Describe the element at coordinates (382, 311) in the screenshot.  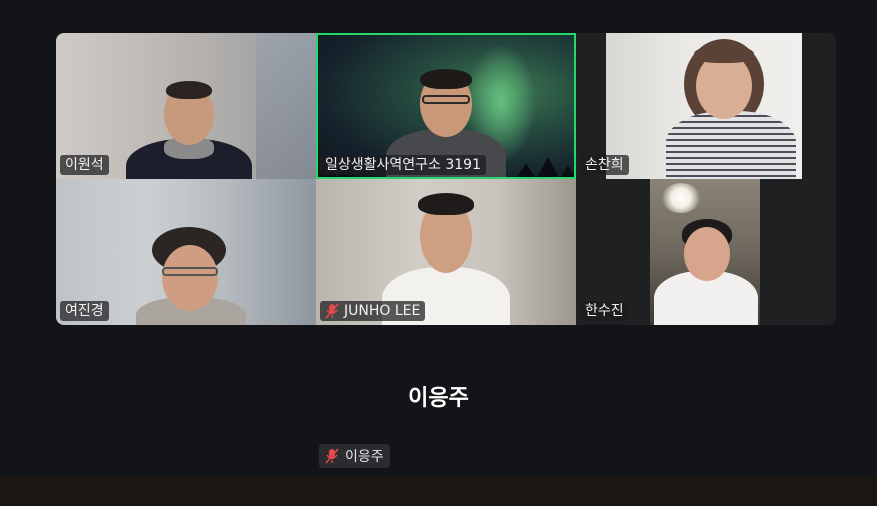
I see `participant-name: JUNHO LEE` at that location.